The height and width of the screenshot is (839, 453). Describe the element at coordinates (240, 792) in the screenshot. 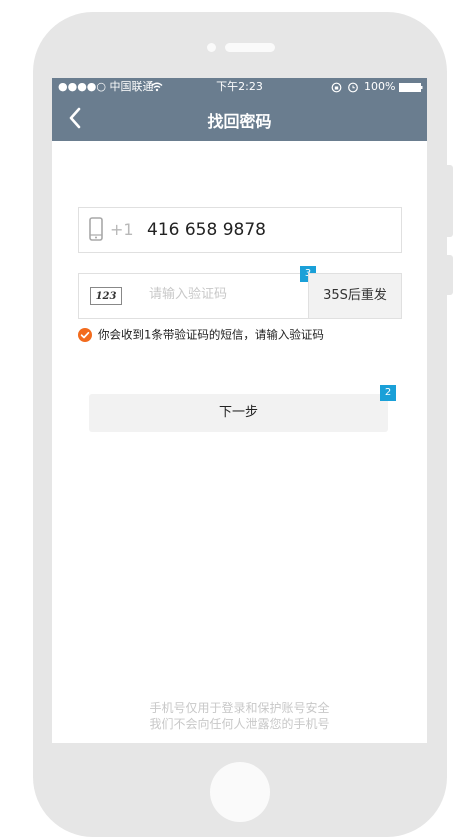

I see `home-button` at that location.